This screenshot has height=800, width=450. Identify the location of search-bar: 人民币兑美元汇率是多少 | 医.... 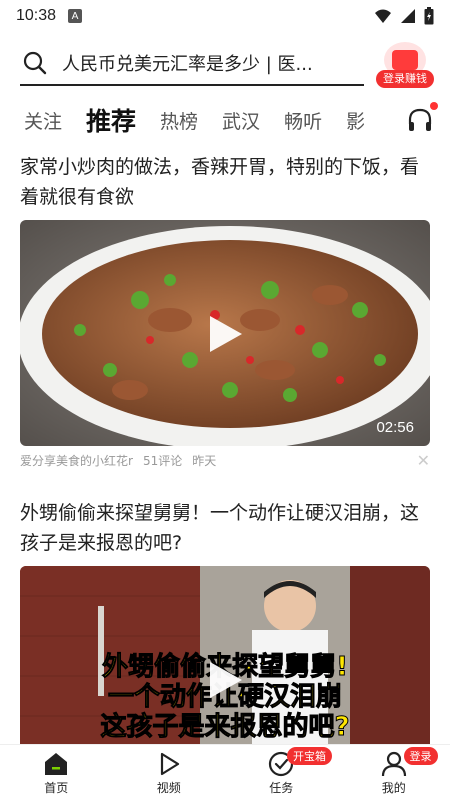
(192, 64).